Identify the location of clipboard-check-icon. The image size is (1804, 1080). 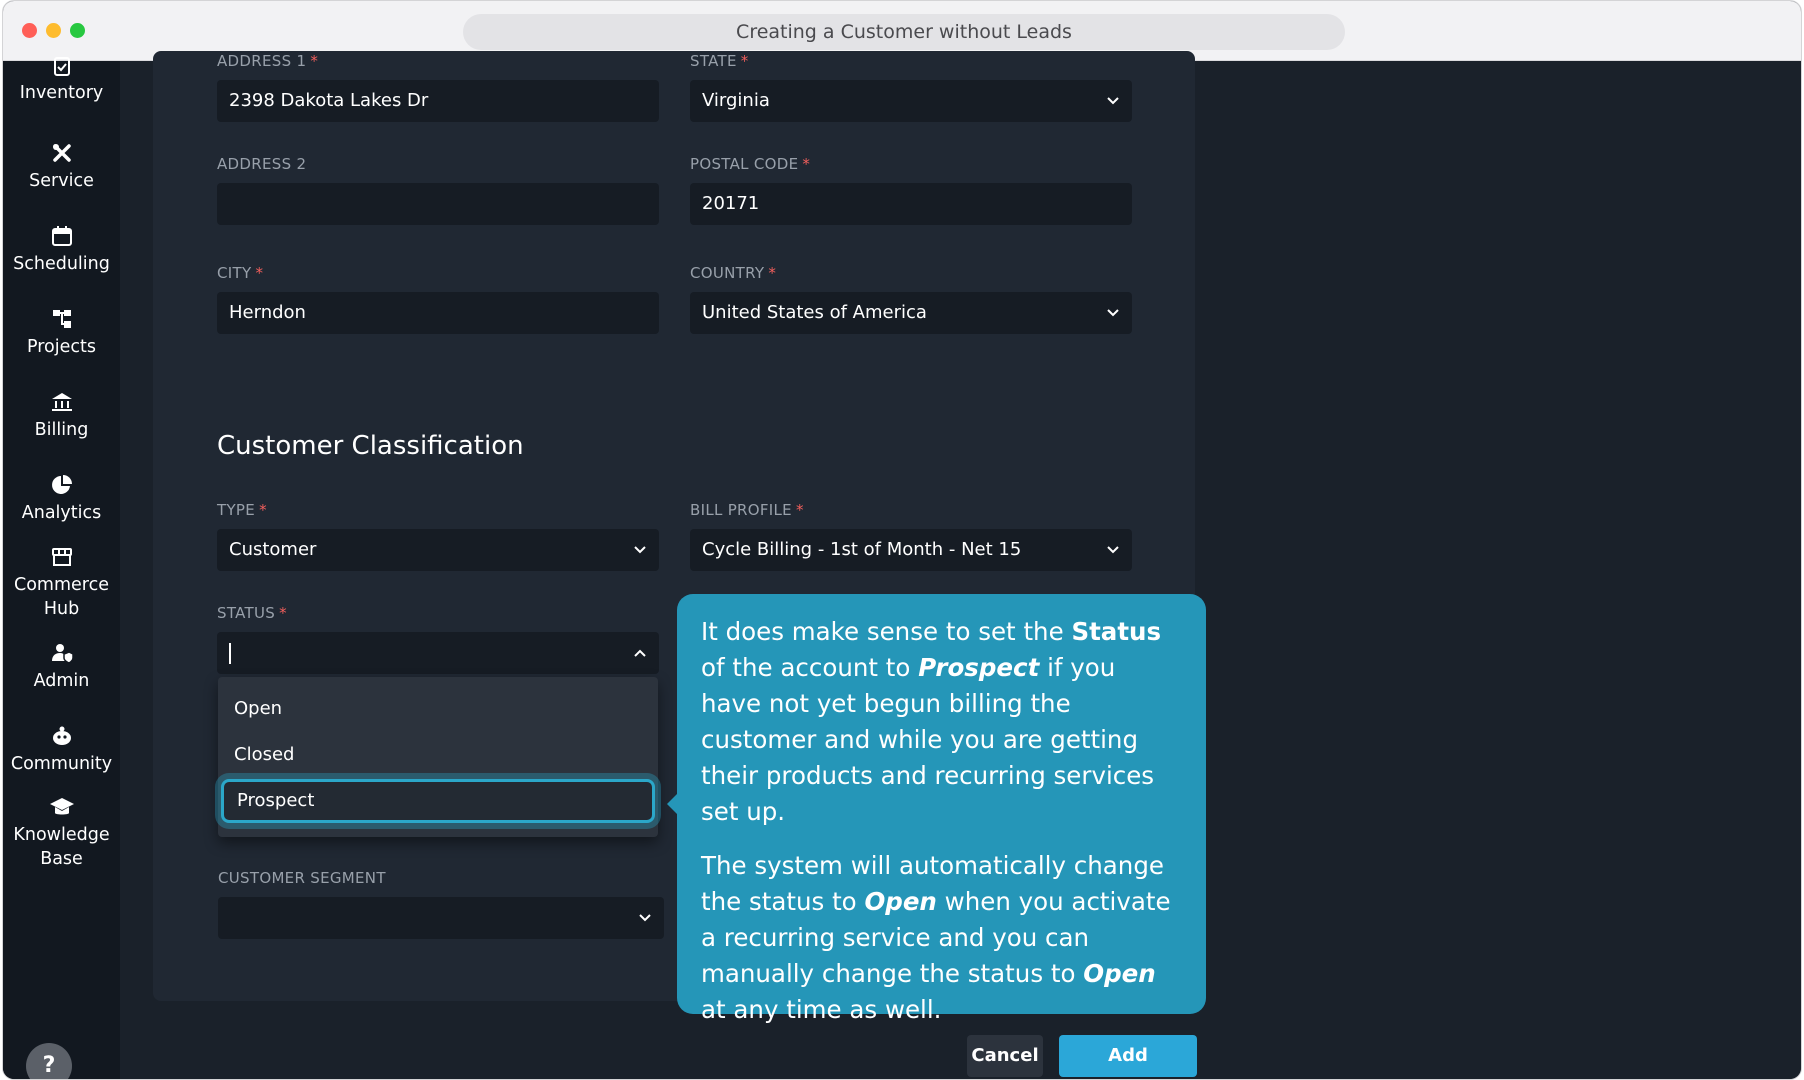
(61, 66).